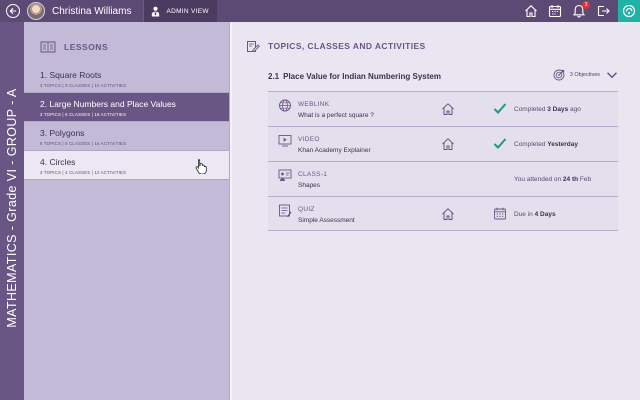  Describe the element at coordinates (285, 175) in the screenshot. I see `classroom-icon` at that location.